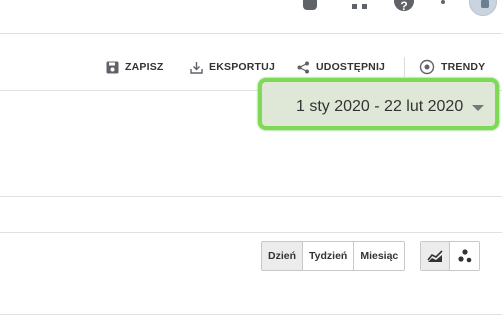 The height and width of the screenshot is (321, 502). I want to click on export-button: EKSPORTUJ, so click(232, 67).